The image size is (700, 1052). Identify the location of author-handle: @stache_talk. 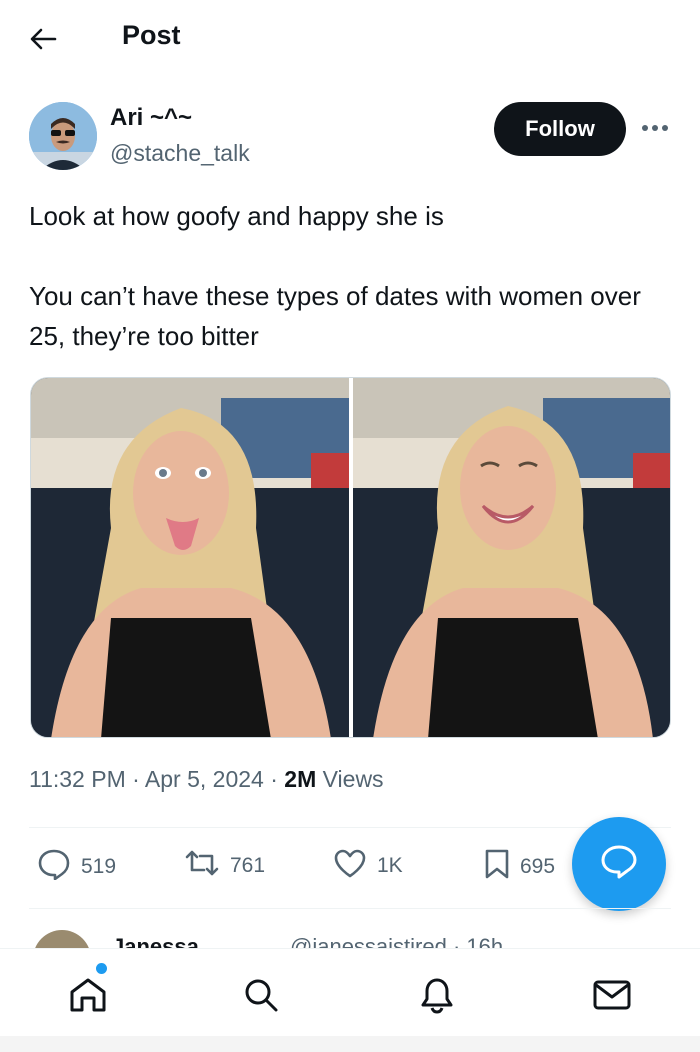
(180, 153).